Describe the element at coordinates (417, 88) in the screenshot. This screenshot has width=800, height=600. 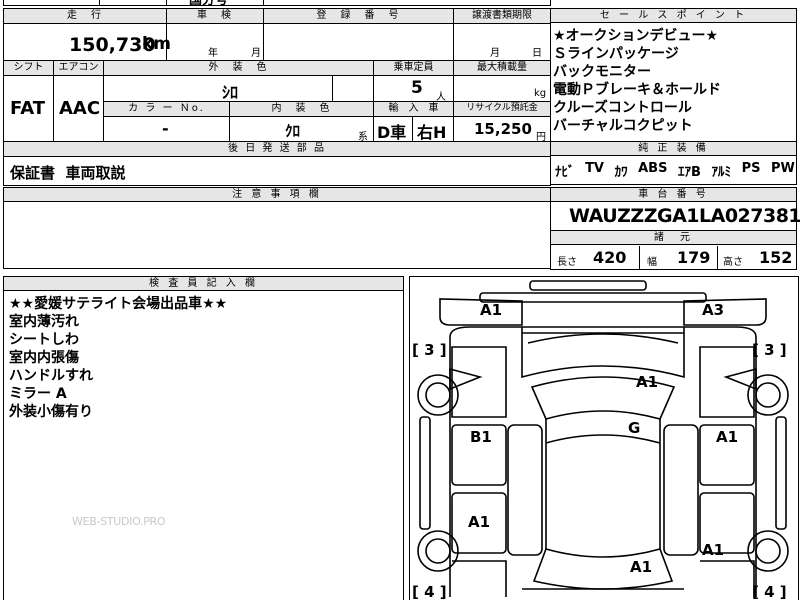
I see `capacity-value: 5` at that location.